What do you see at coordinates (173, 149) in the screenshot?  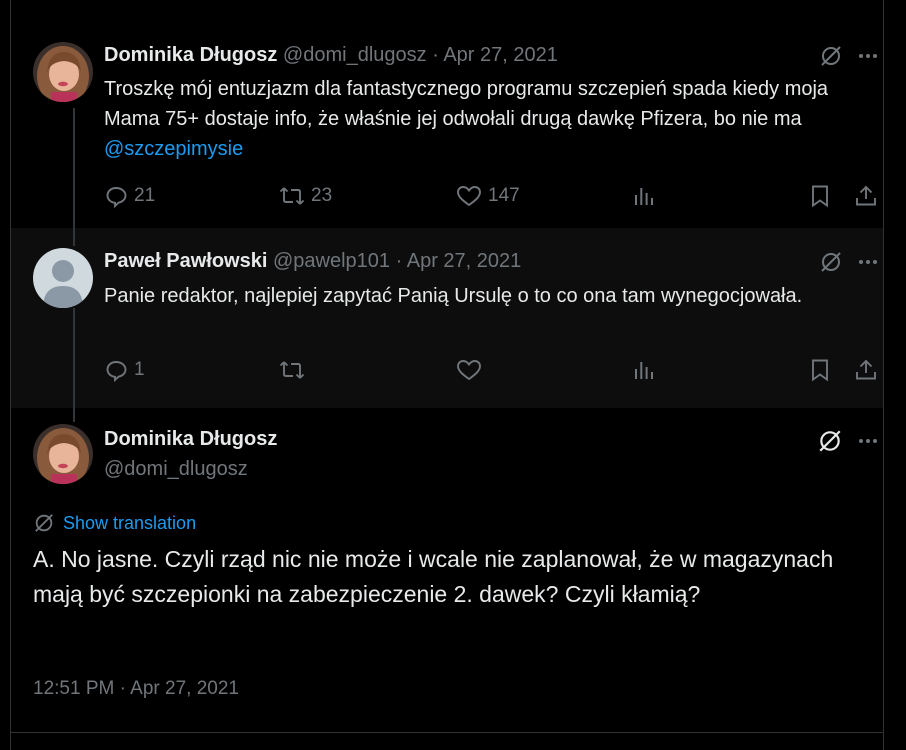 I see `mention-link: @szczepimysie` at bounding box center [173, 149].